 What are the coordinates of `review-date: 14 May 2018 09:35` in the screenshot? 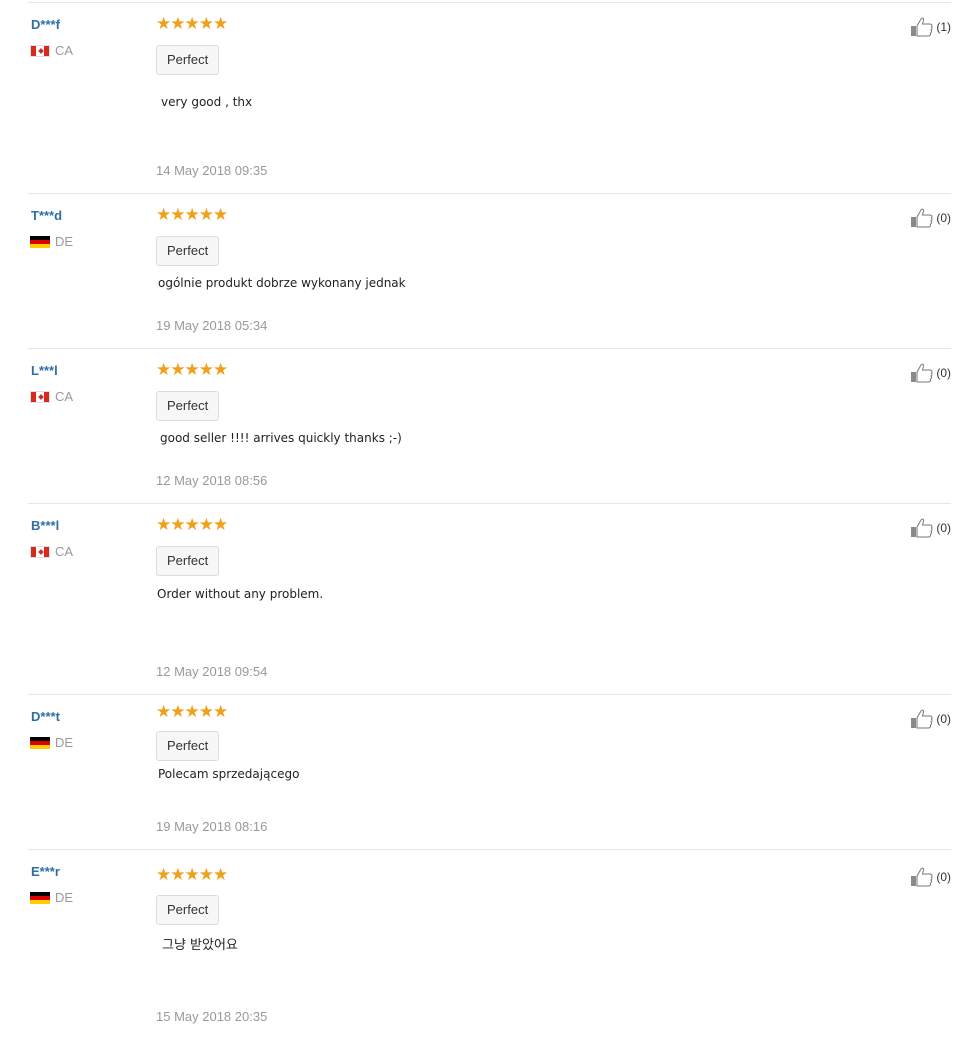 It's located at (212, 170).